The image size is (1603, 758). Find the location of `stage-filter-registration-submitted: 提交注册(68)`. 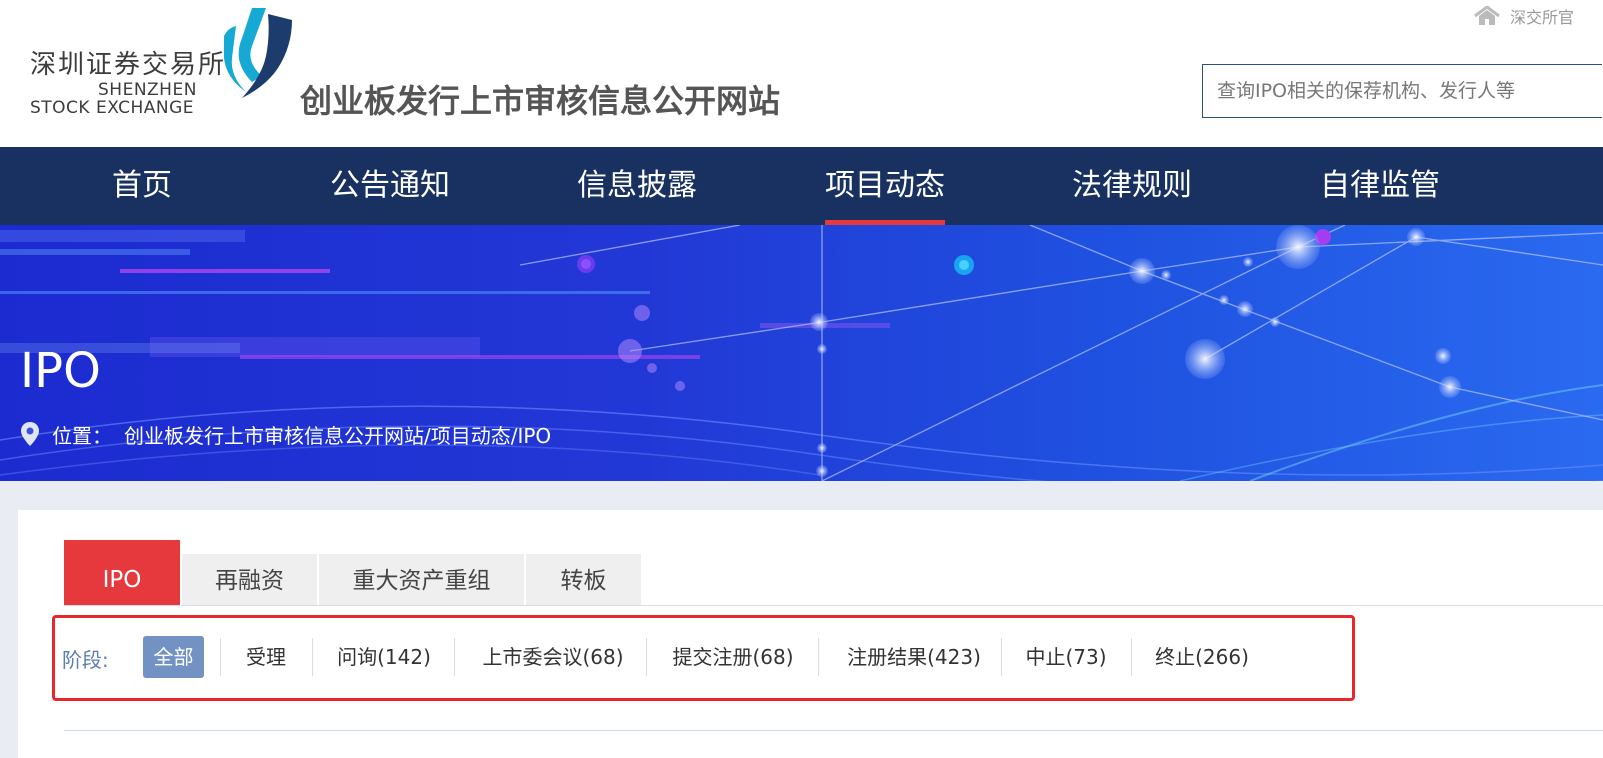

stage-filter-registration-submitted: 提交注册(68) is located at coordinates (733, 657).